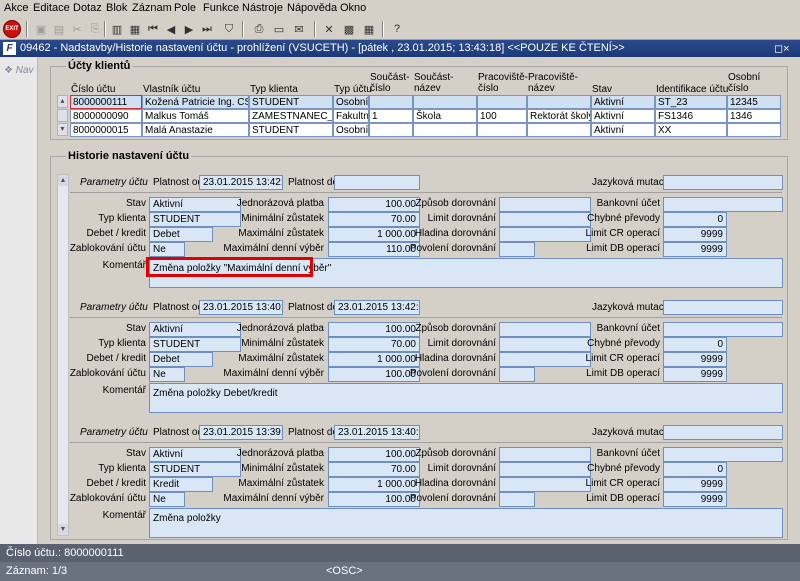 This screenshot has width=800, height=581. Describe the element at coordinates (691, 130) in the screenshot. I see `account-id-cell: XX` at that location.